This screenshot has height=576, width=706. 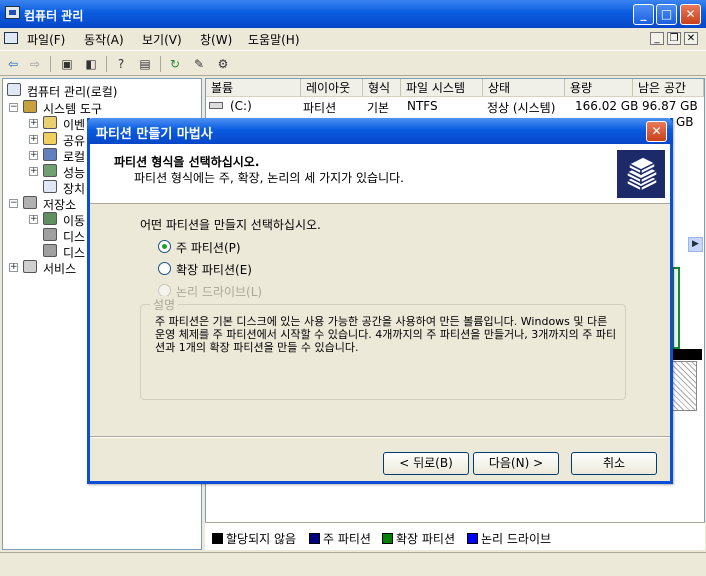 I want to click on wizard-close-button: ✕, so click(x=656, y=131).